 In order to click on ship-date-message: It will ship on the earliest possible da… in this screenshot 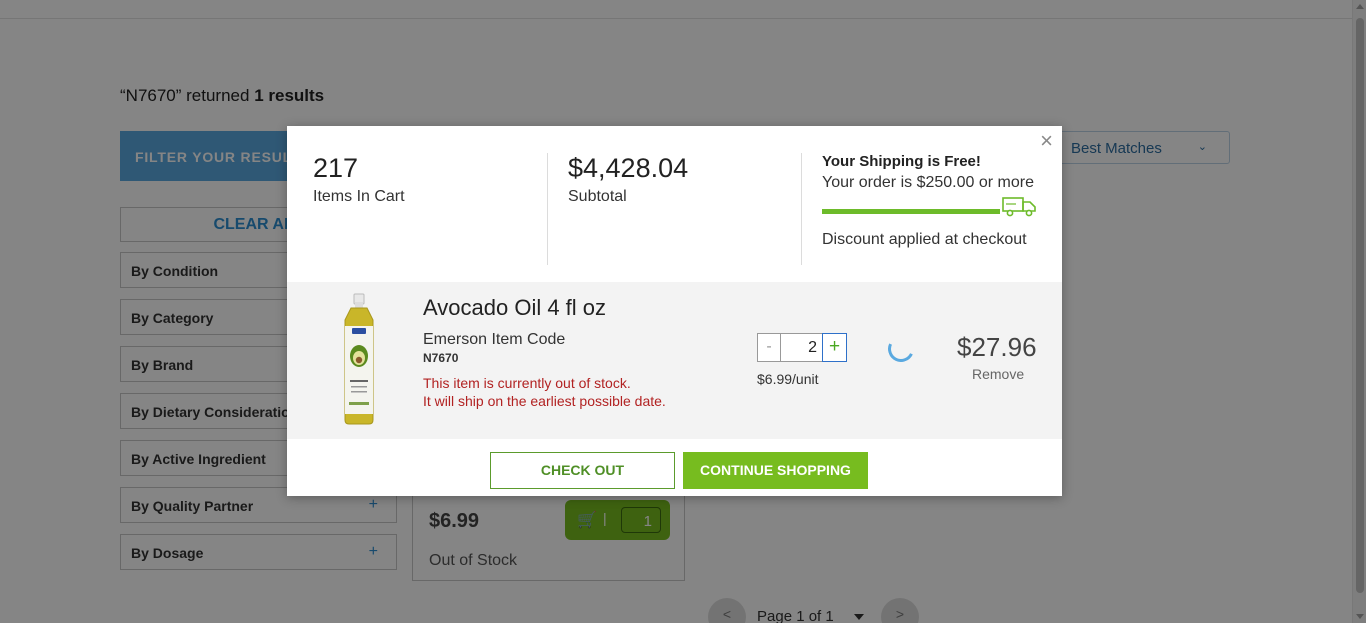, I will do `click(544, 401)`.